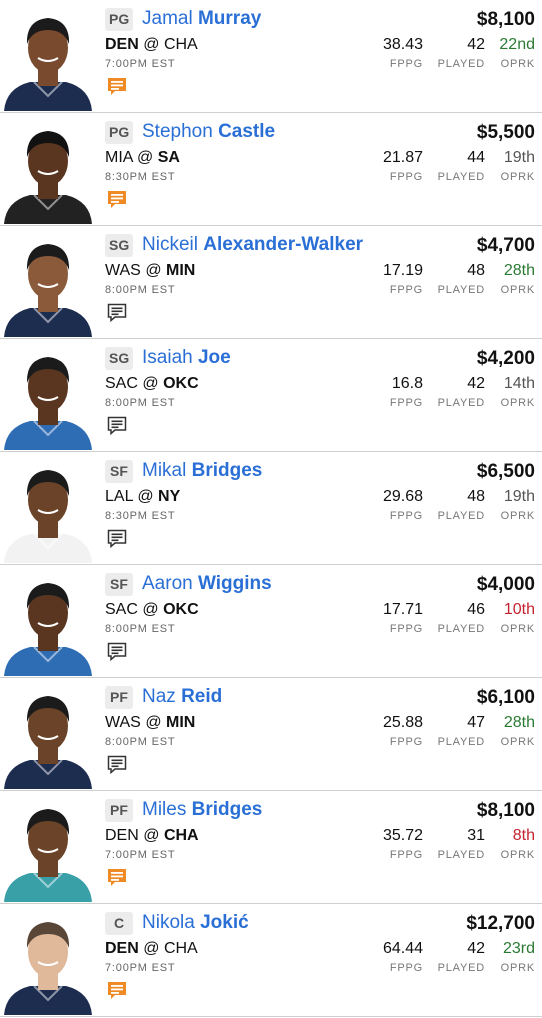 This screenshot has height=1018, width=542. What do you see at coordinates (402, 722) in the screenshot?
I see `fppg-value: 25.88` at bounding box center [402, 722].